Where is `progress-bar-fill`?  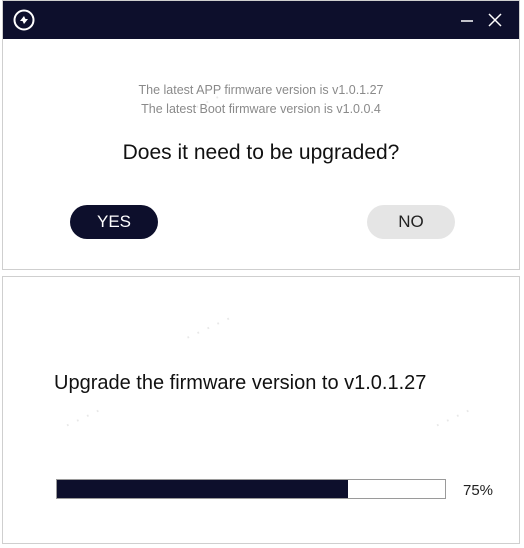
progress-bar-fill is located at coordinates (202, 489).